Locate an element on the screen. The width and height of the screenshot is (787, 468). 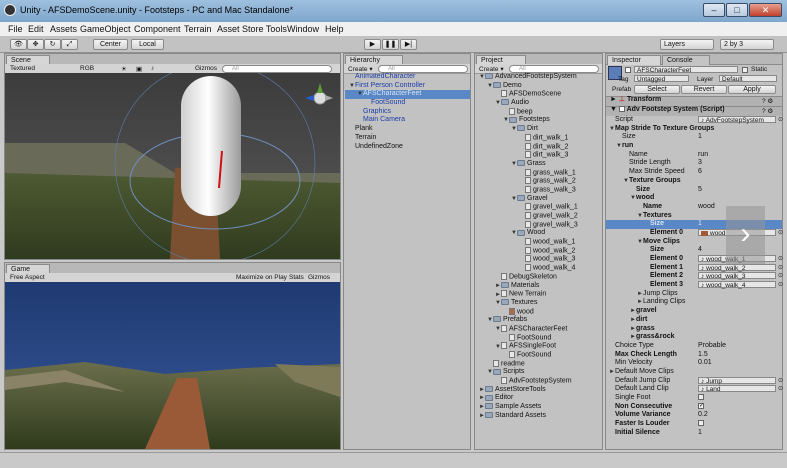
inspector-property-row: Element 2 ♪ wood_walk_3 ⊙ is located at coordinates (694, 276).